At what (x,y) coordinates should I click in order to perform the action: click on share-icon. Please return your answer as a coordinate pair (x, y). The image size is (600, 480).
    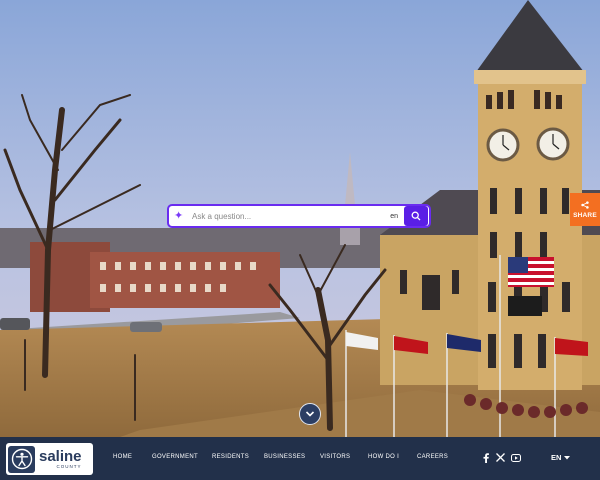
    Looking at the image, I should click on (585, 204).